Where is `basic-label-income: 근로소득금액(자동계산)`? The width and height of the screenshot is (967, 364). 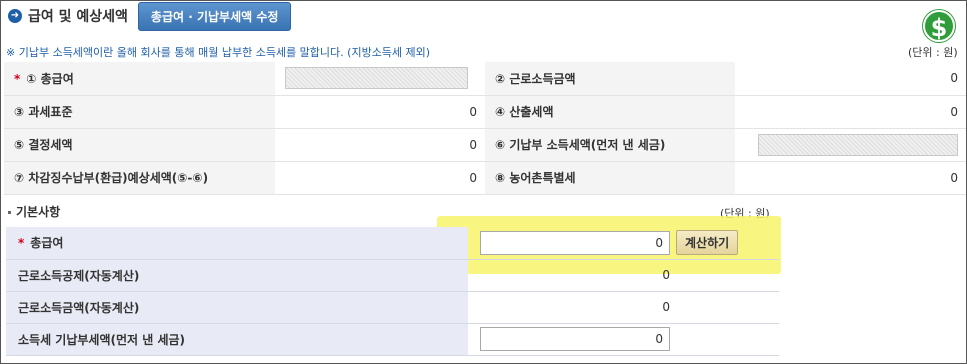
basic-label-income: 근로소득금액(자동계산) is located at coordinates (237, 307).